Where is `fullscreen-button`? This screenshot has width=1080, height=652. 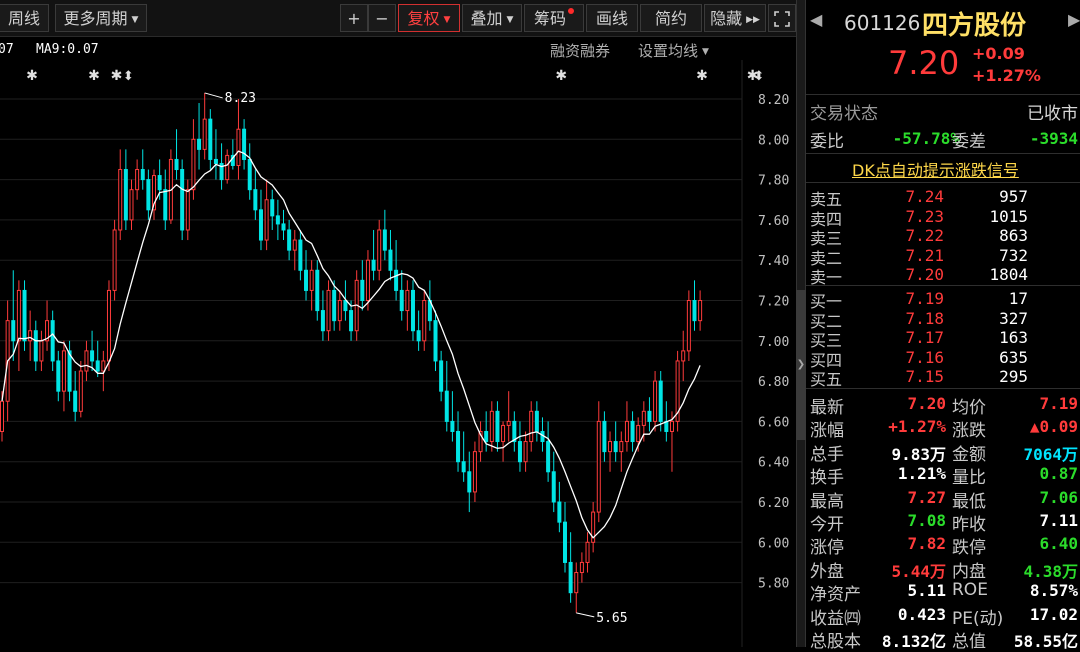 fullscreen-button is located at coordinates (782, 18).